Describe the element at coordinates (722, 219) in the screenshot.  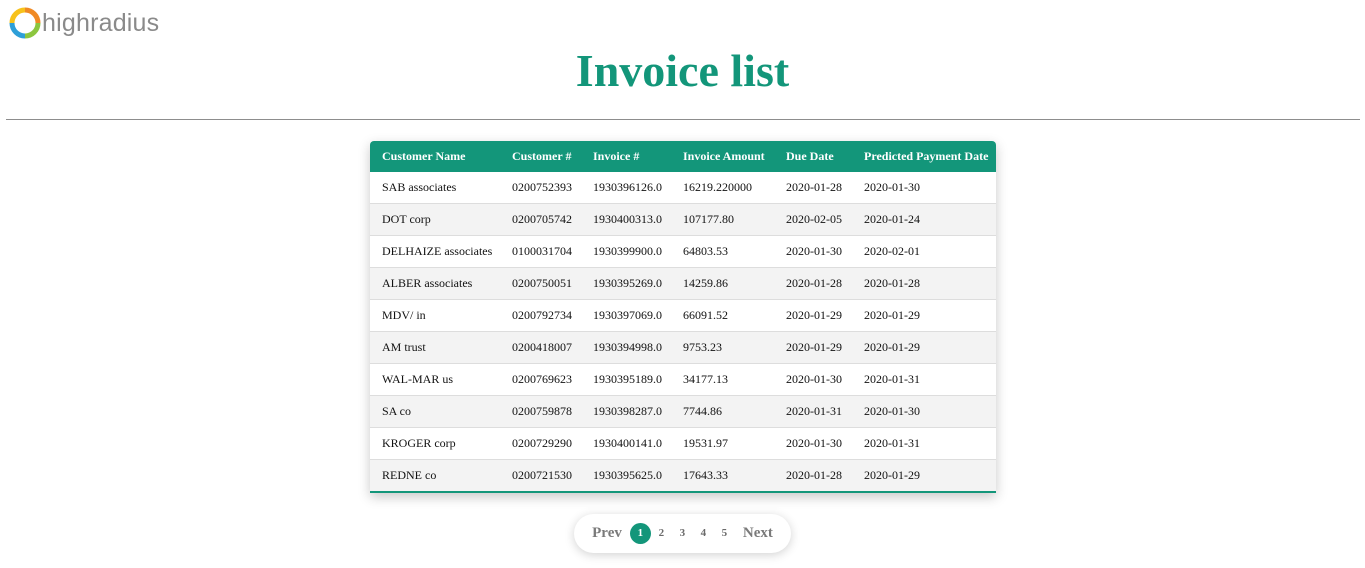
I see `table-cell: 107177.80` at that location.